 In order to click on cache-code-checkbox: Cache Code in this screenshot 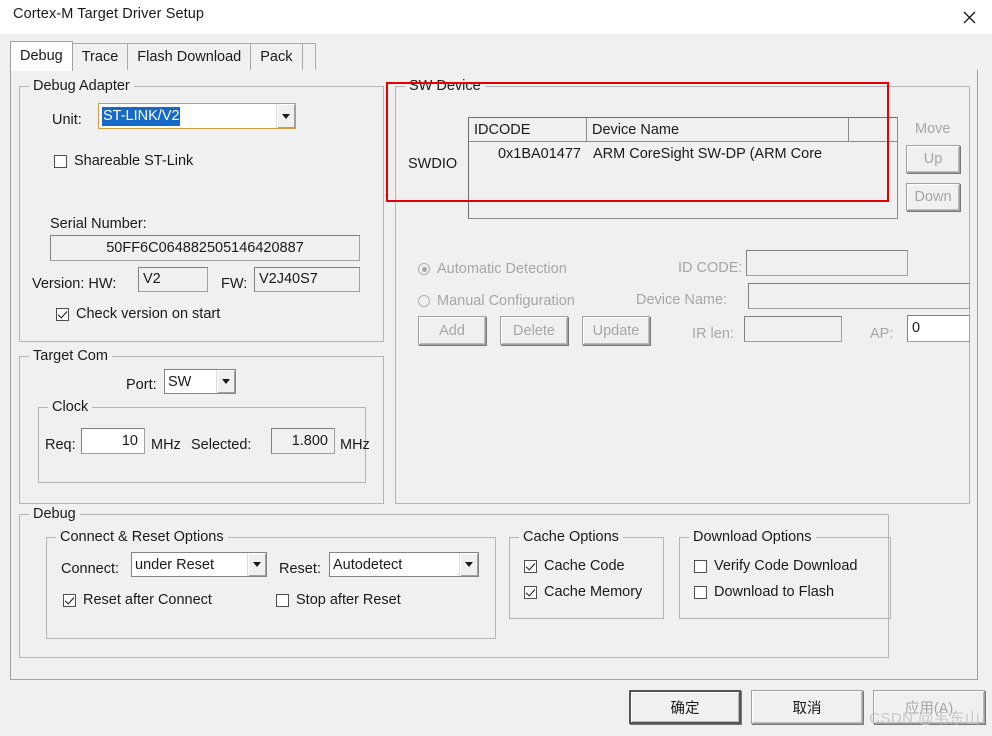, I will do `click(574, 566)`.